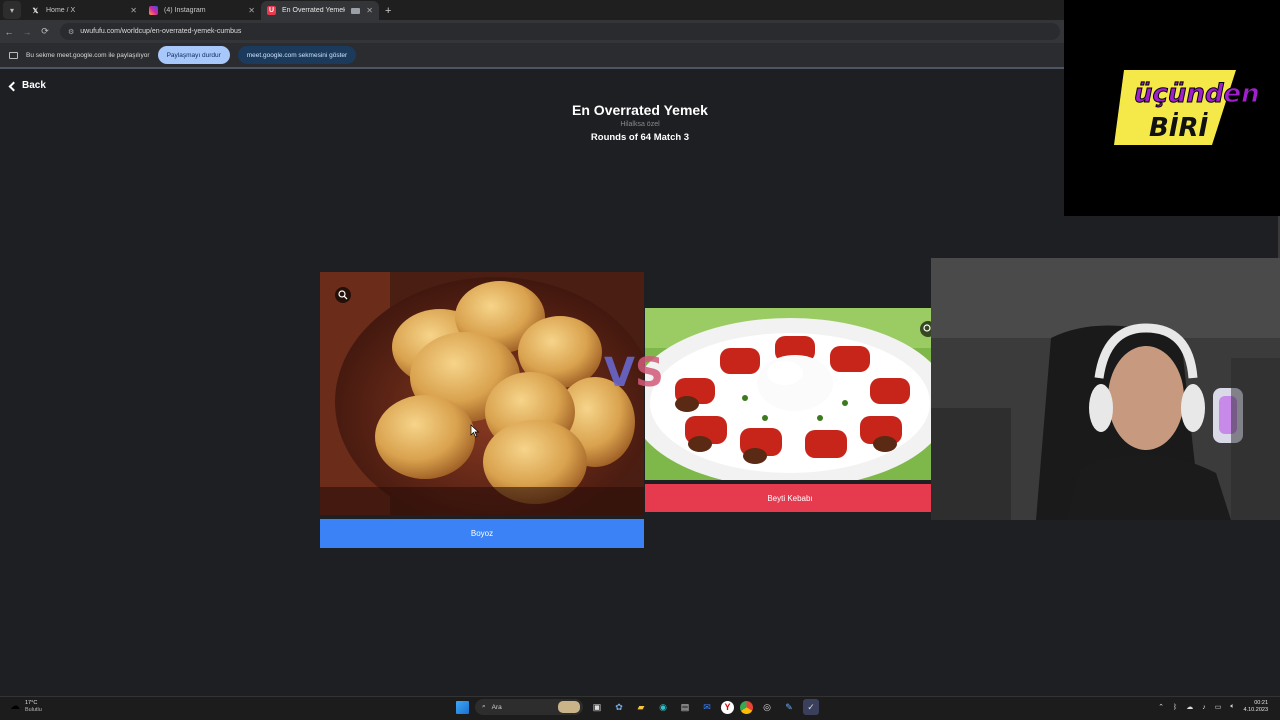 The width and height of the screenshot is (1280, 720). Describe the element at coordinates (789, 707) in the screenshot. I see `pen-app-icon: ✎` at that location.